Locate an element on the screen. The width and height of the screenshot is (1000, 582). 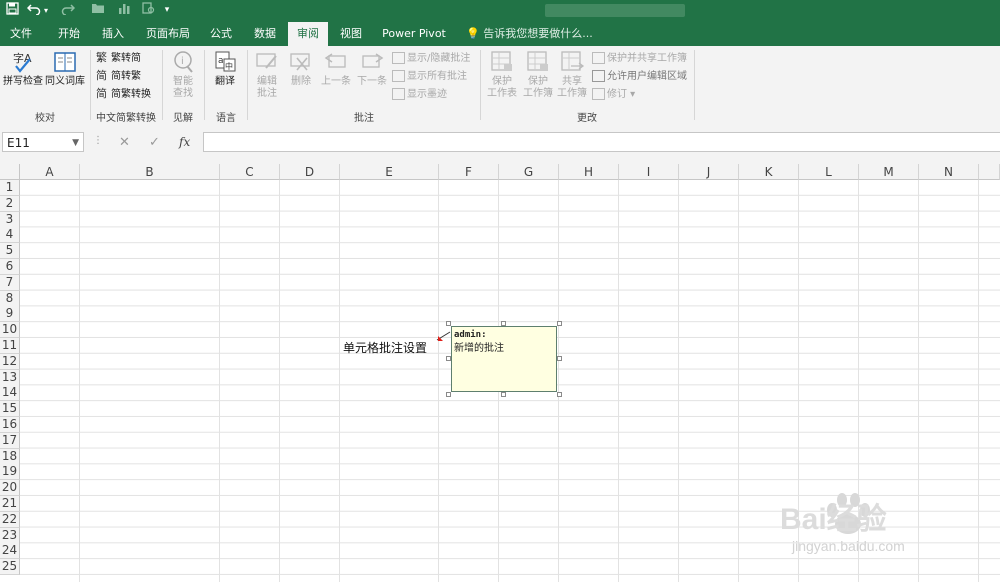
cell-e11: 单元格批注设置 is located at coordinates (385, 347).